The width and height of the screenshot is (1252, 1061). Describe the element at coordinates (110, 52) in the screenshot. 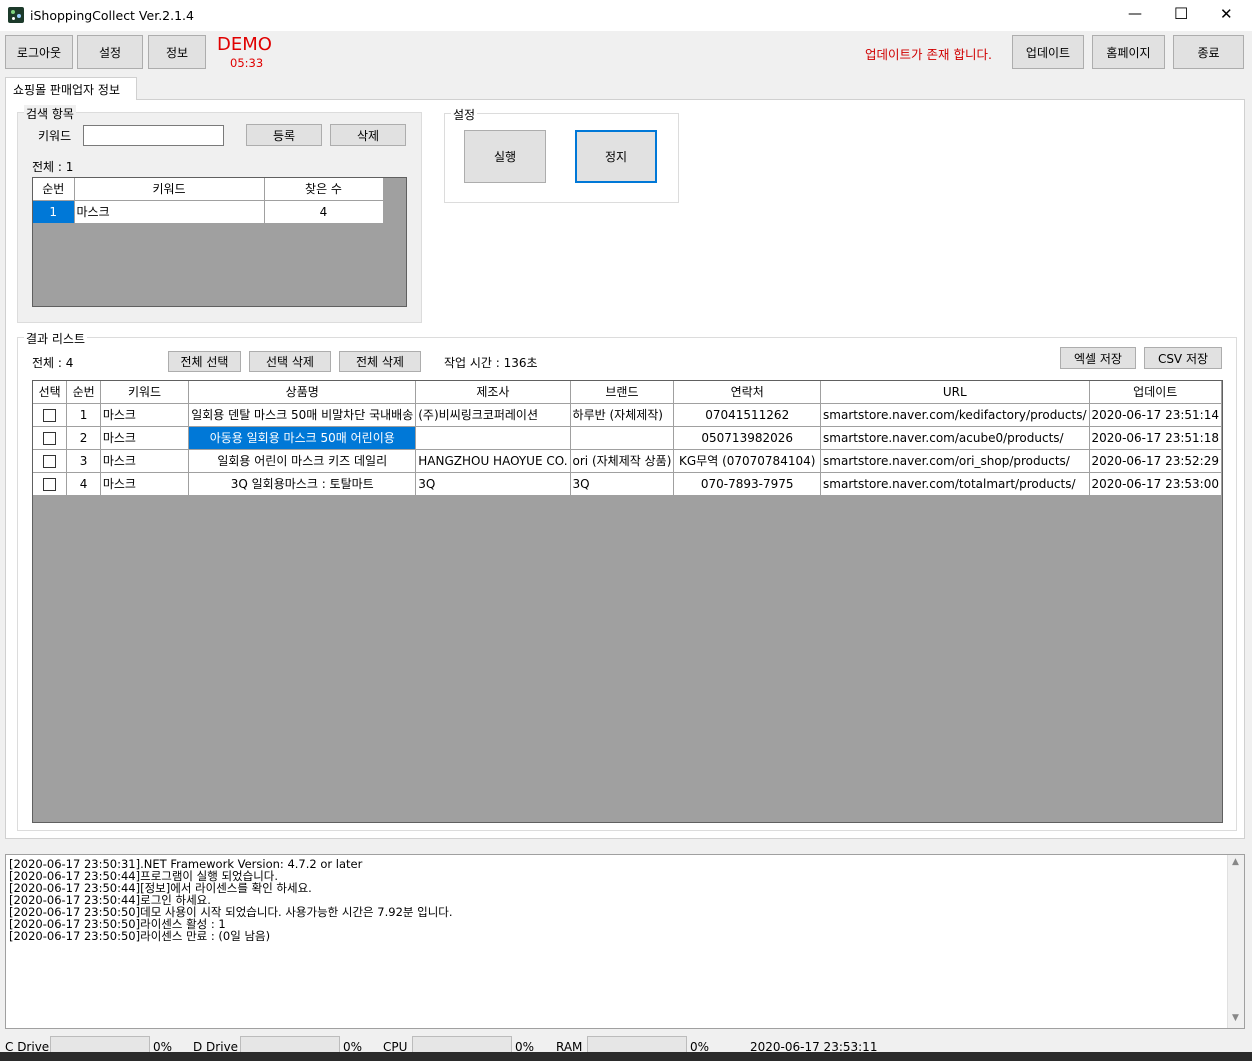

I see `settings-button: 설정` at that location.